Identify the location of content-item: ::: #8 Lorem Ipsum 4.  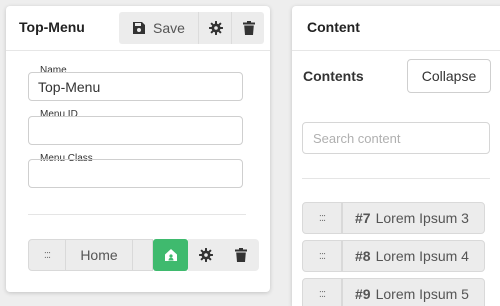
(393, 256).